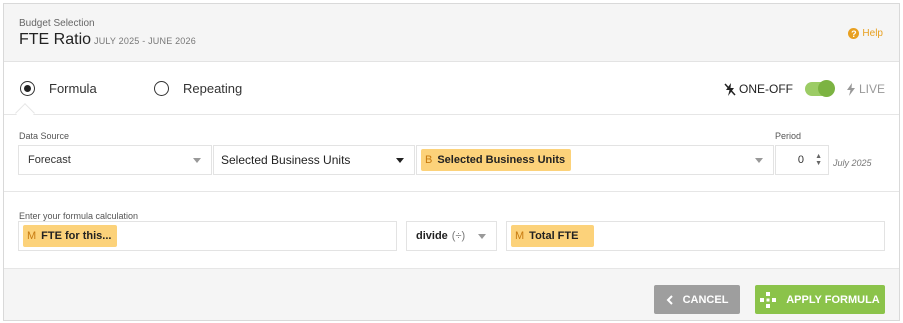  I want to click on bolt-icon, so click(850, 89).